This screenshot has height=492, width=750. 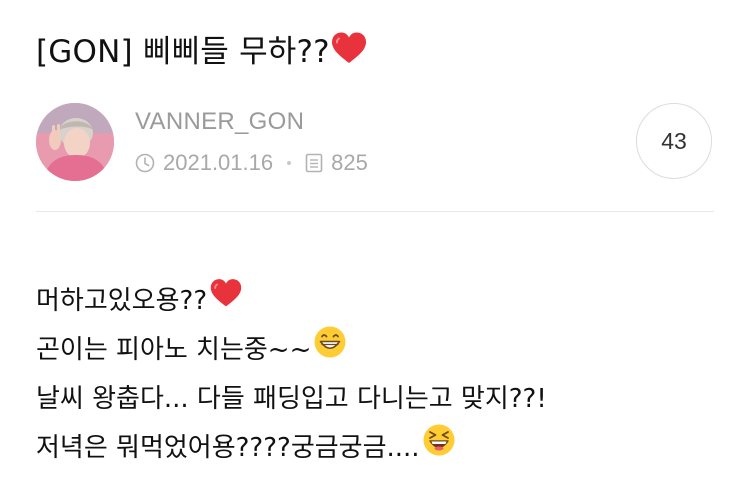 What do you see at coordinates (314, 163) in the screenshot?
I see `document-icon` at bounding box center [314, 163].